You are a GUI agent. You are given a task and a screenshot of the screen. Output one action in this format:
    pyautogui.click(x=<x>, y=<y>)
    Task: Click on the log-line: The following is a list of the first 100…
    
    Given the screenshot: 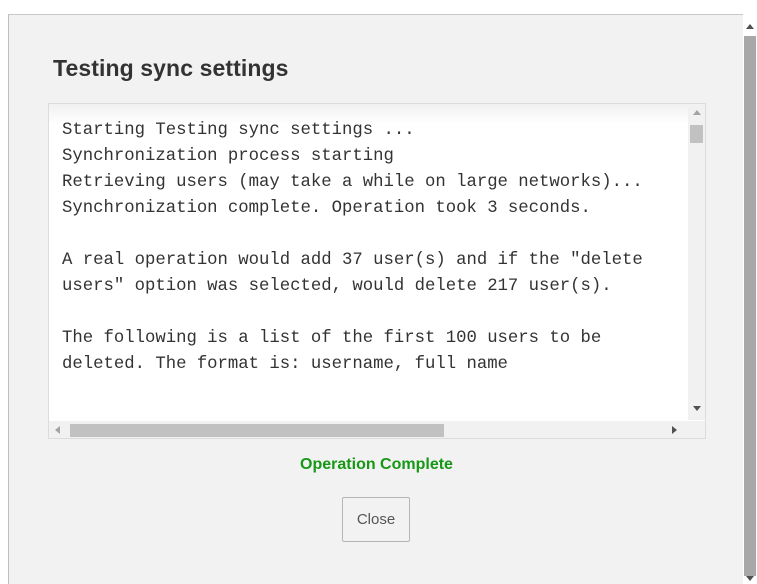 What is the action you would take?
    pyautogui.click(x=337, y=351)
    